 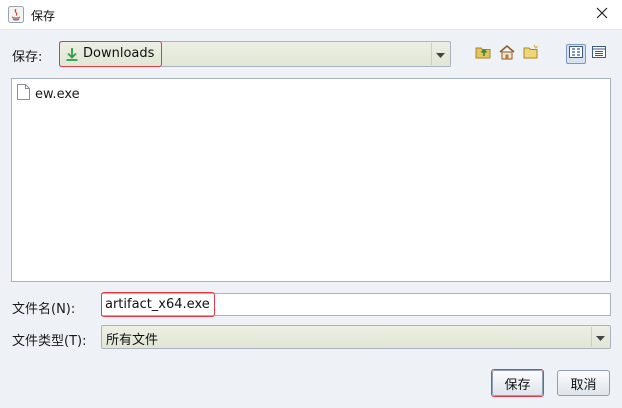 I want to click on save-in-combobox: Downloads, so click(x=255, y=54).